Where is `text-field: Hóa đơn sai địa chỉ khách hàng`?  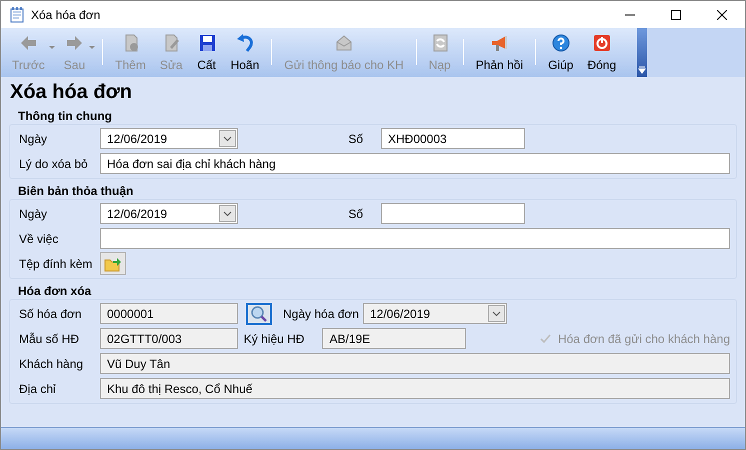
text-field: Hóa đơn sai địa chỉ khách hàng is located at coordinates (415, 163).